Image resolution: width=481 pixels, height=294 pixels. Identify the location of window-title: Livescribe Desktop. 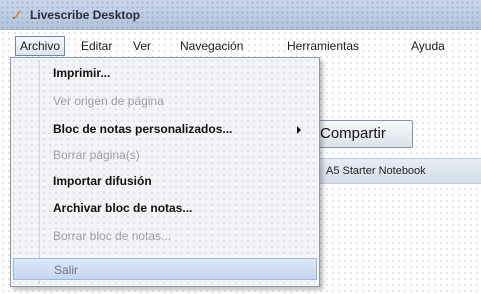
(85, 15).